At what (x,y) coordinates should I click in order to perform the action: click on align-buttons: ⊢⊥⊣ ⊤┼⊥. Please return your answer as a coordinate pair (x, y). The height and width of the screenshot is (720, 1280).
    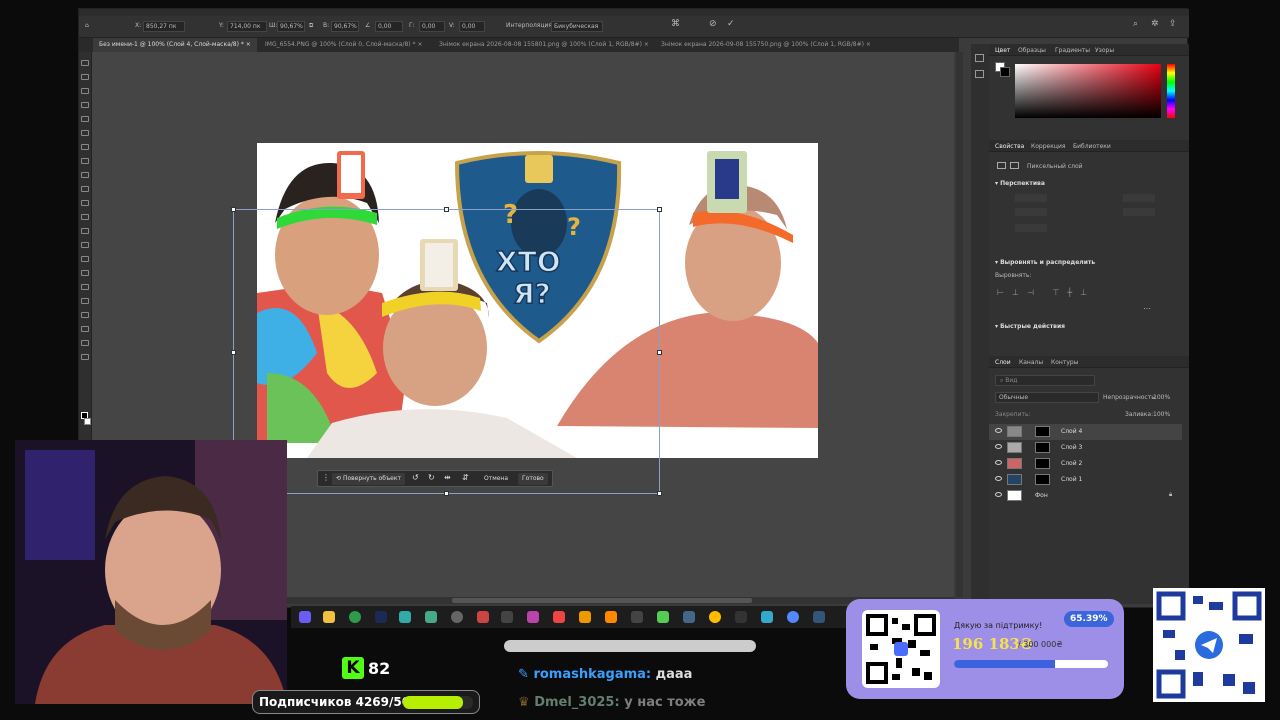
    Looking at the image, I should click on (1046, 292).